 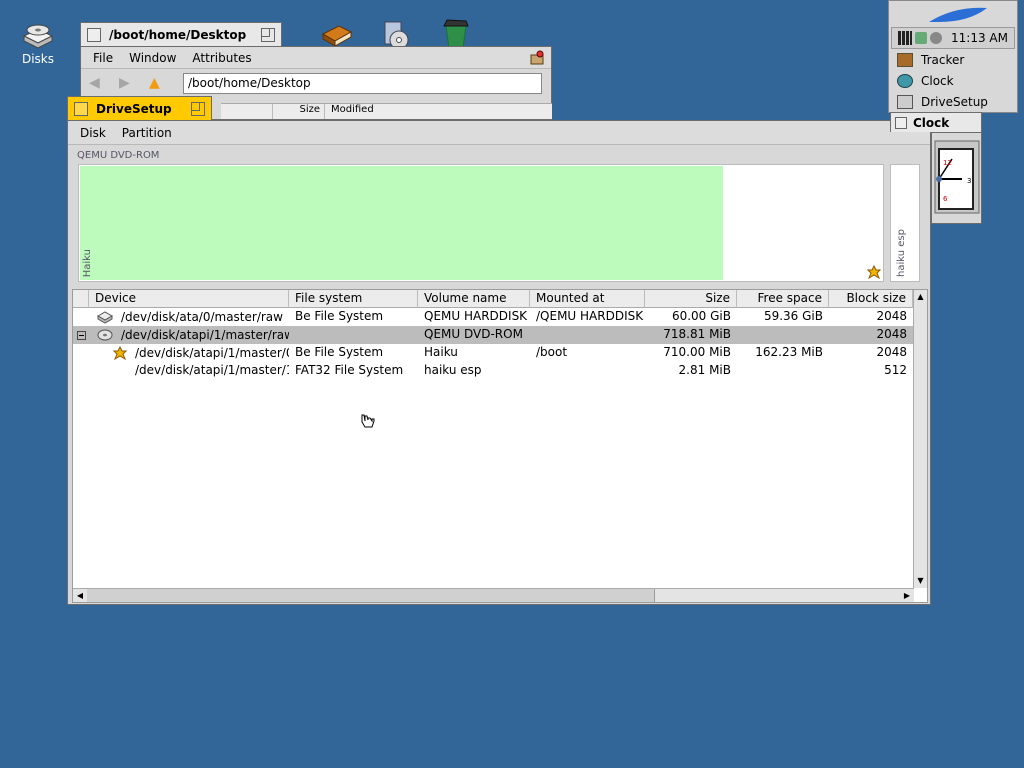 I want to click on analog-clock-face: 12 3 6, so click(x=957, y=177).